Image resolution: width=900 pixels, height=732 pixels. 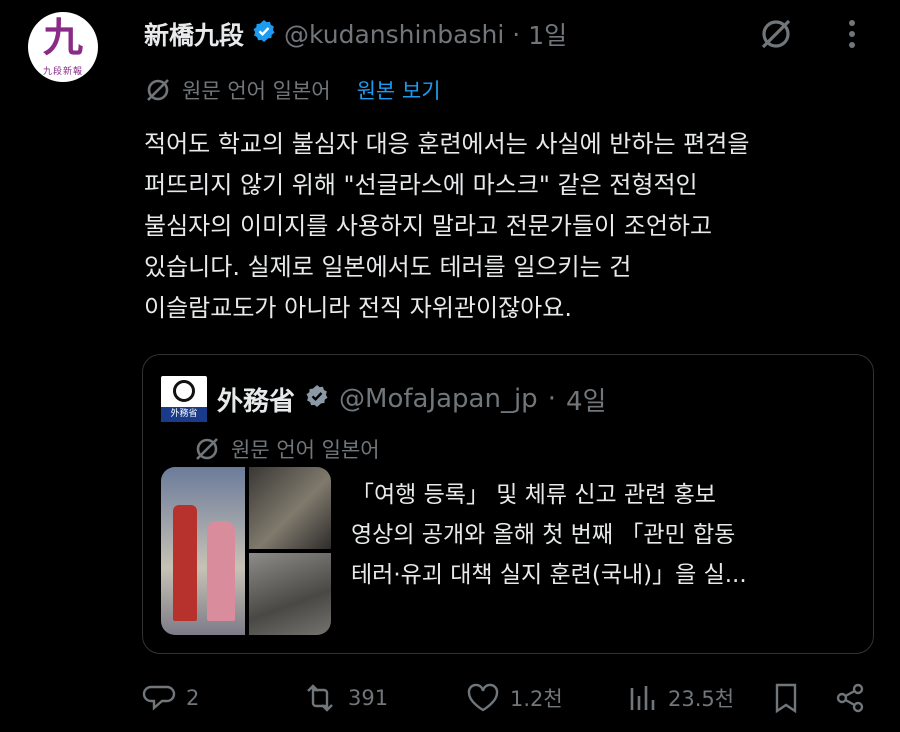 I want to click on like-count: 1.2천, so click(x=536, y=699).